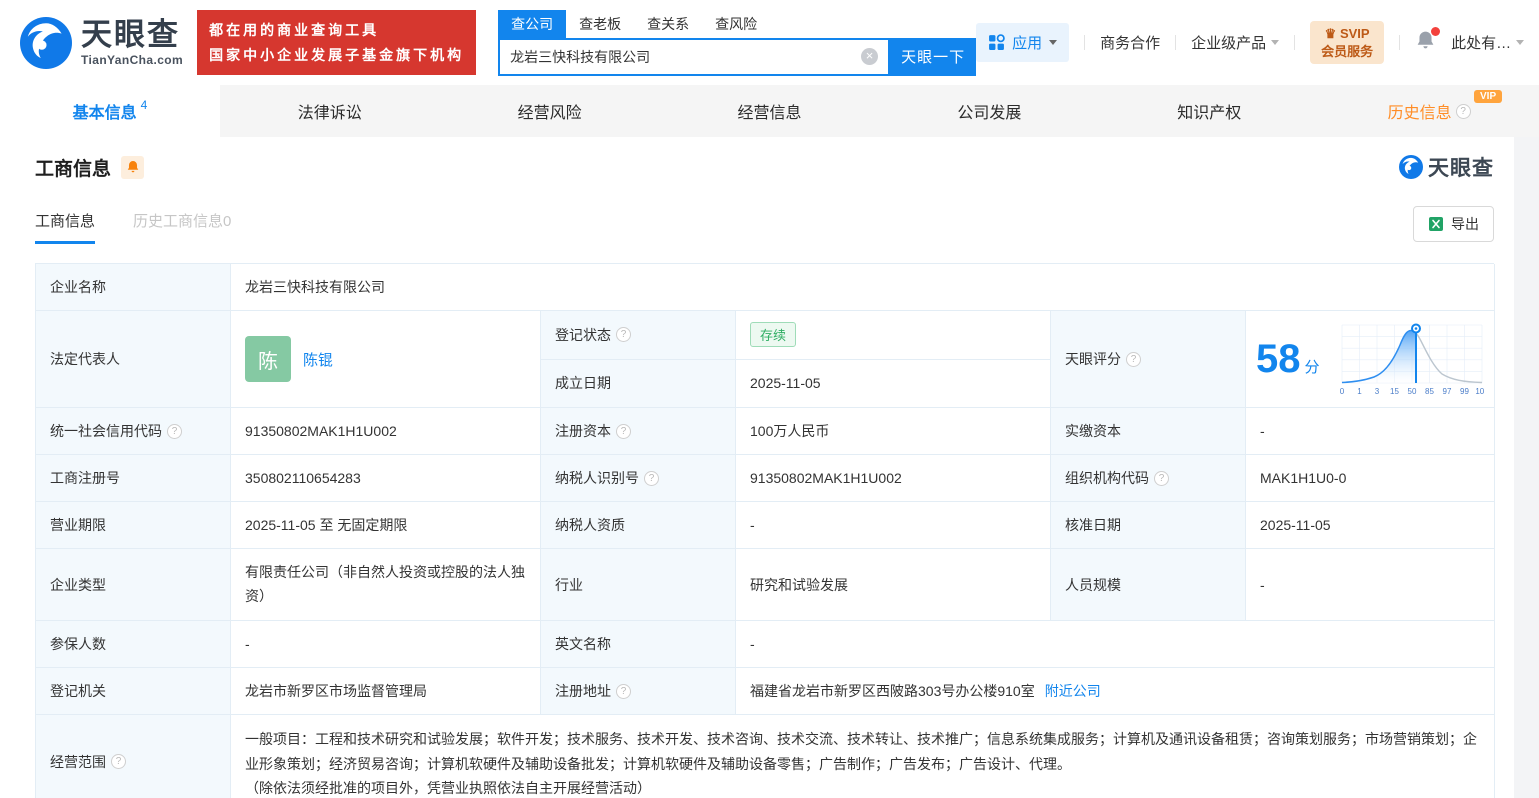  What do you see at coordinates (1394, 391) in the screenshot?
I see `svg-text: 15` at bounding box center [1394, 391].